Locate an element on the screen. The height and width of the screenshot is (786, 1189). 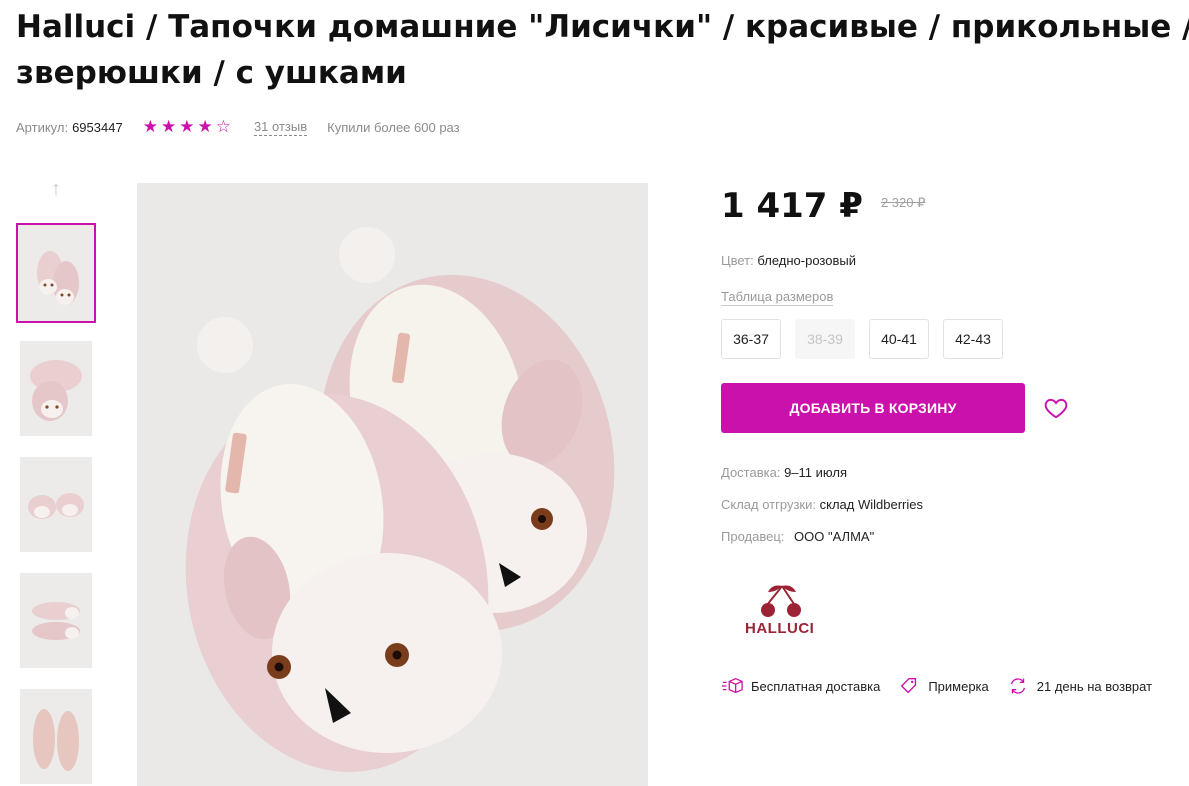
return-feature: 21 день на возврат is located at coordinates (1079, 686).